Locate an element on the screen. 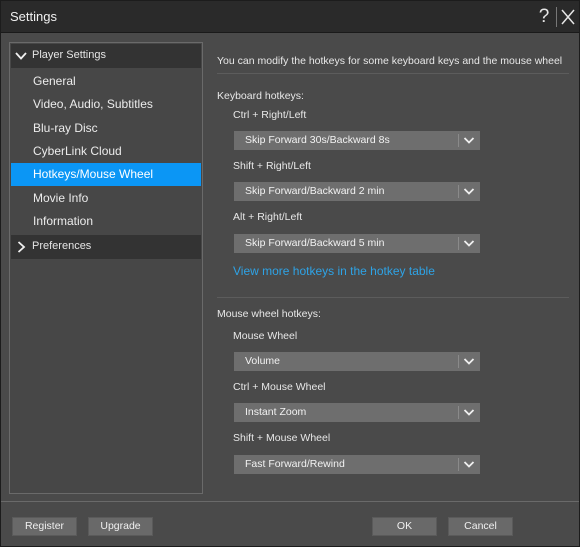 The image size is (580, 547). sidebar-item-video-audio-subtitles: Video, Audio, Subtitles is located at coordinates (106, 104).